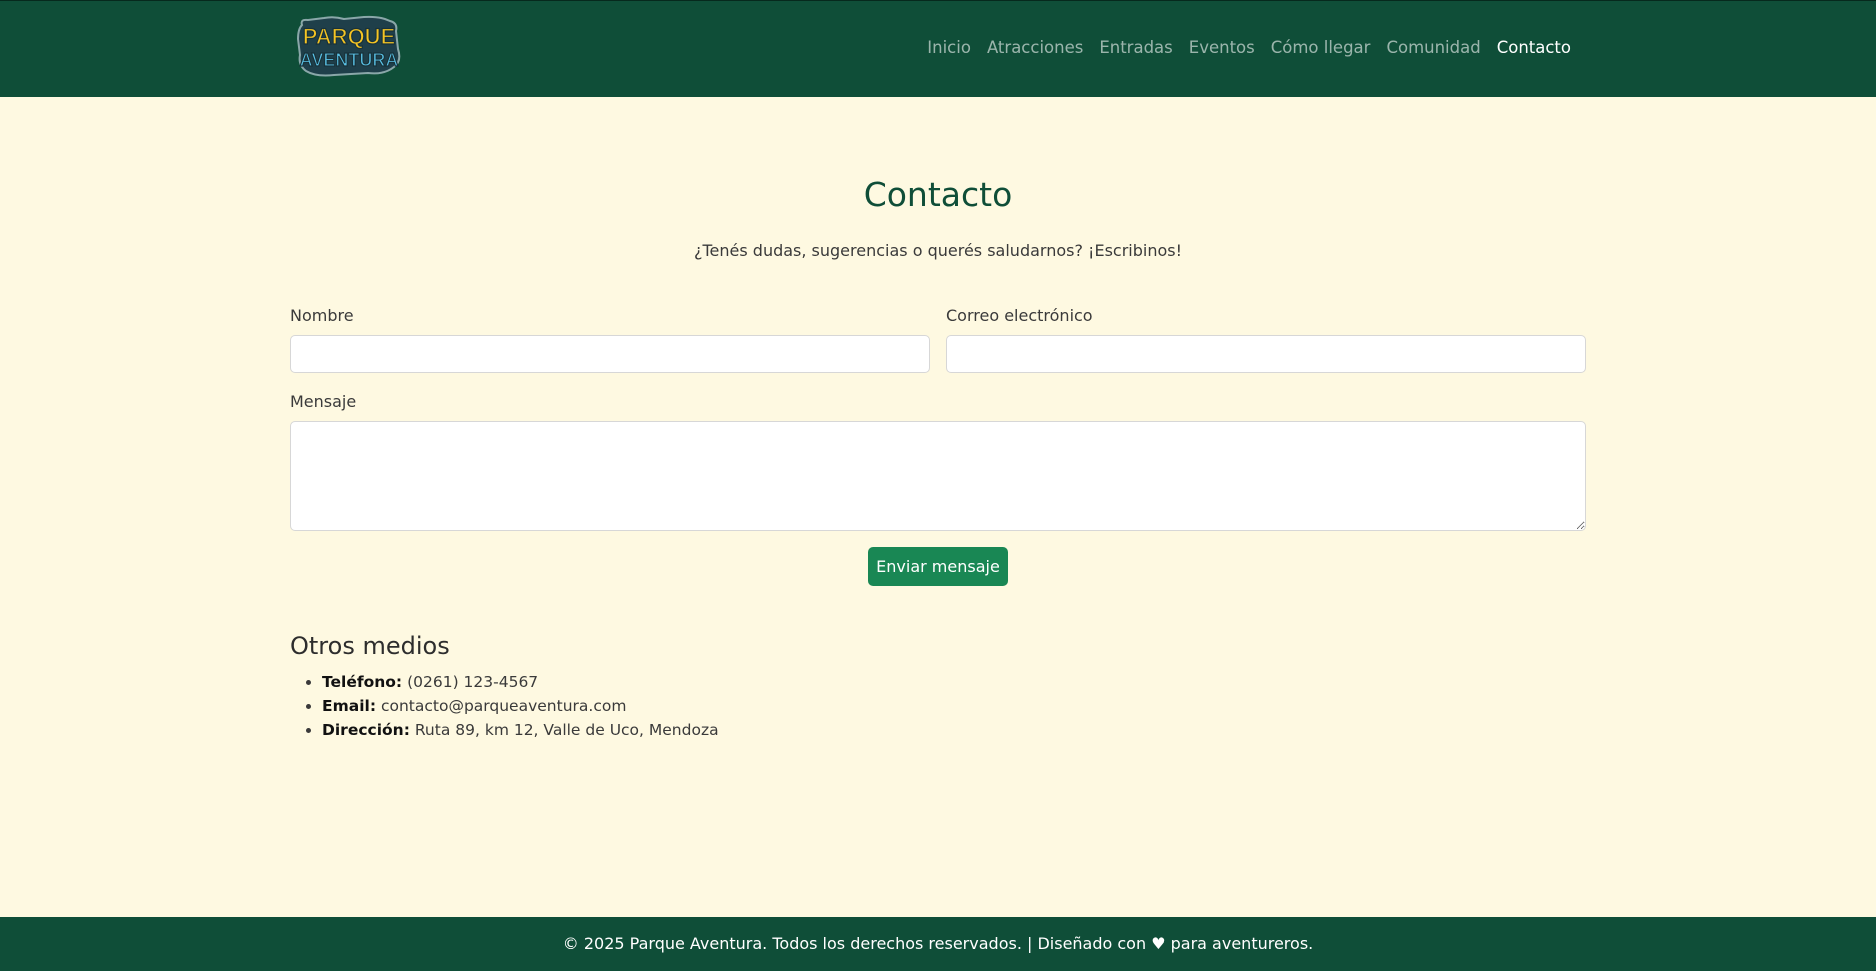  I want to click on svg-text: PARQUE, so click(349, 36).